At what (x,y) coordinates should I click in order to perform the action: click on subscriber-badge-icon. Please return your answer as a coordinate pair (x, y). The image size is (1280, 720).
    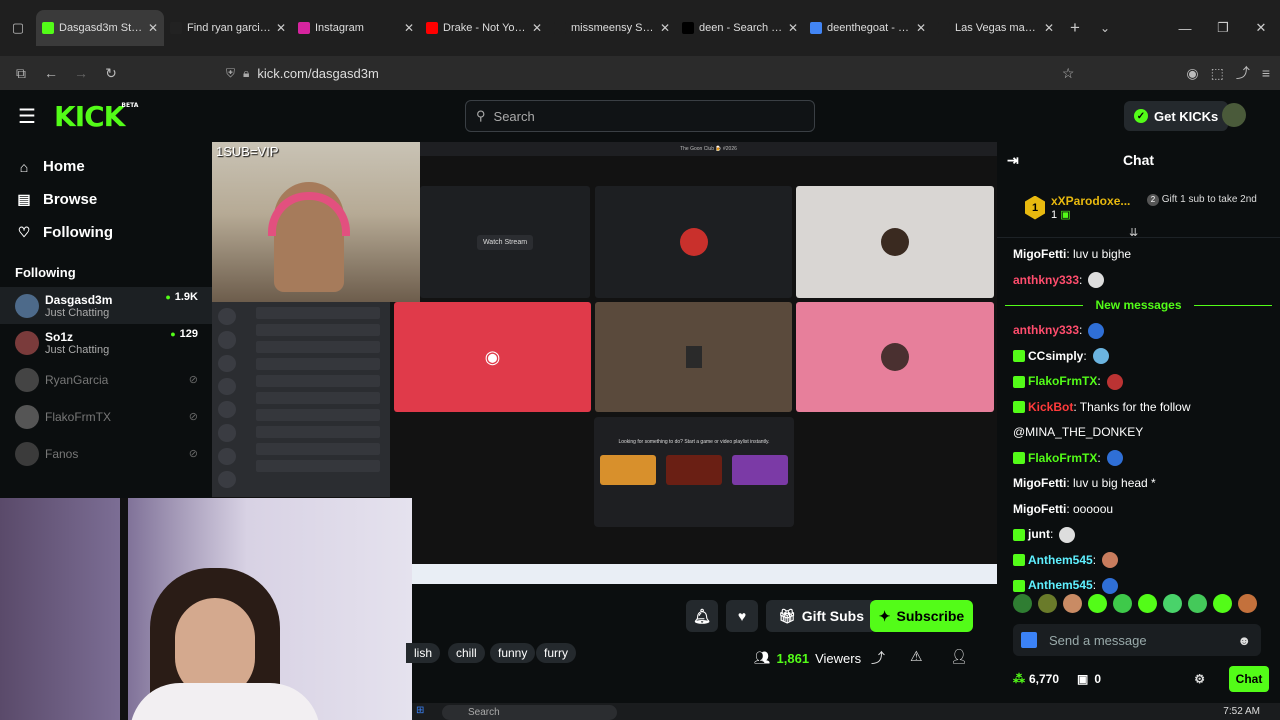
    Looking at the image, I should click on (1019, 585).